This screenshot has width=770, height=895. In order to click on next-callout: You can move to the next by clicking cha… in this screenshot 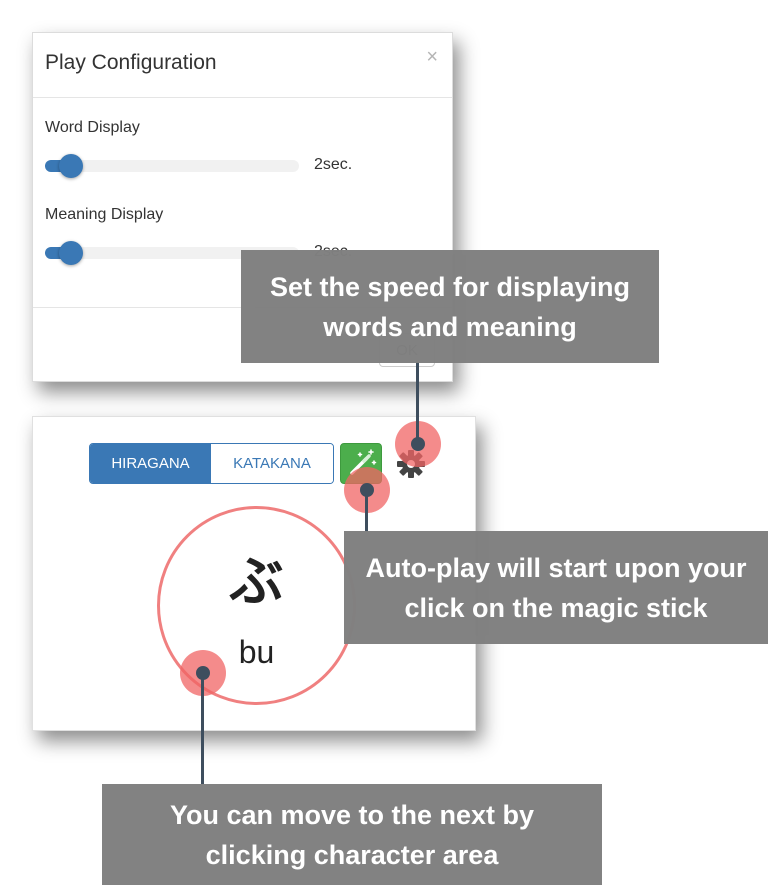, I will do `click(352, 834)`.